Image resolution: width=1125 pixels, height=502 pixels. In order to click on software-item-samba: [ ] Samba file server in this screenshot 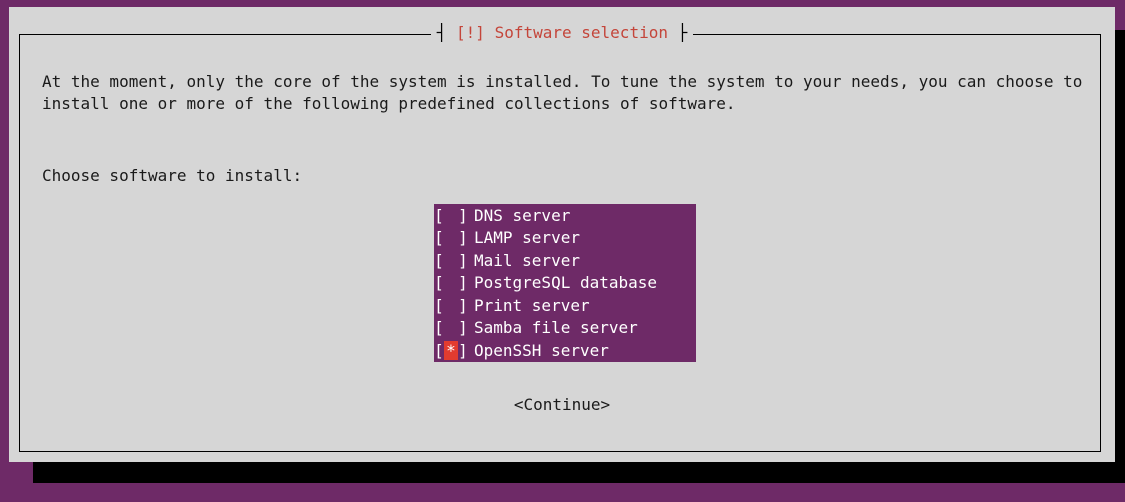, I will do `click(565, 328)`.